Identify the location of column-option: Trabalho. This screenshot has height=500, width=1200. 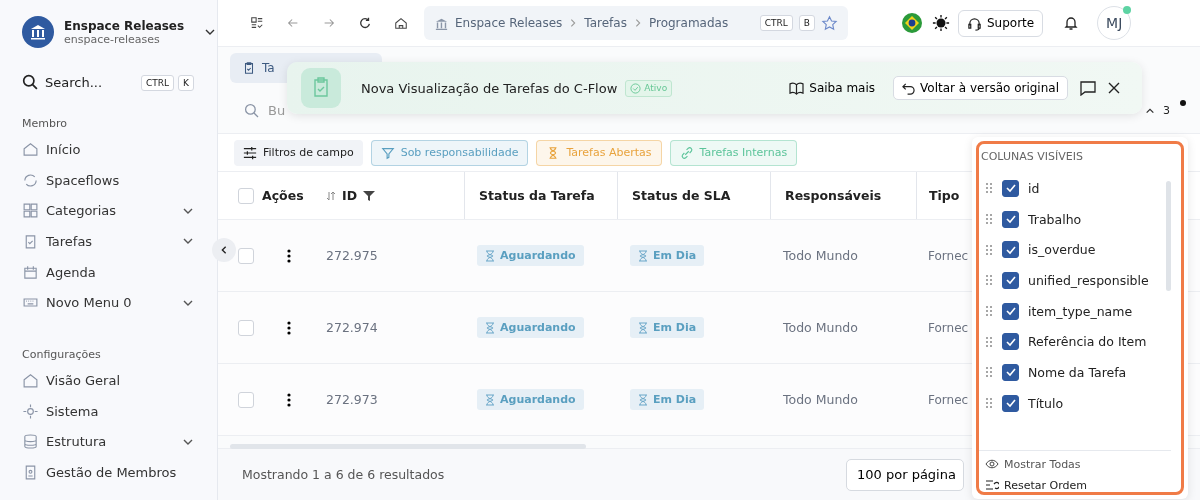
(1055, 219).